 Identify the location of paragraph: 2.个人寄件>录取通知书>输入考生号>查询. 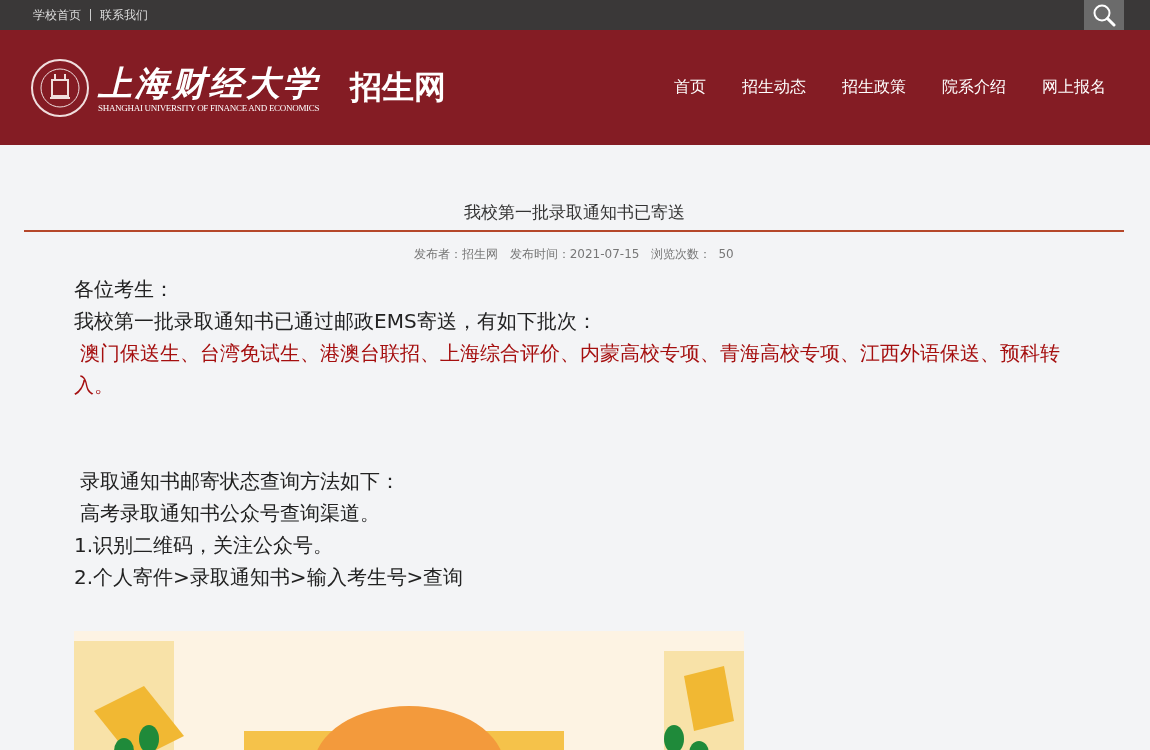
(269, 577).